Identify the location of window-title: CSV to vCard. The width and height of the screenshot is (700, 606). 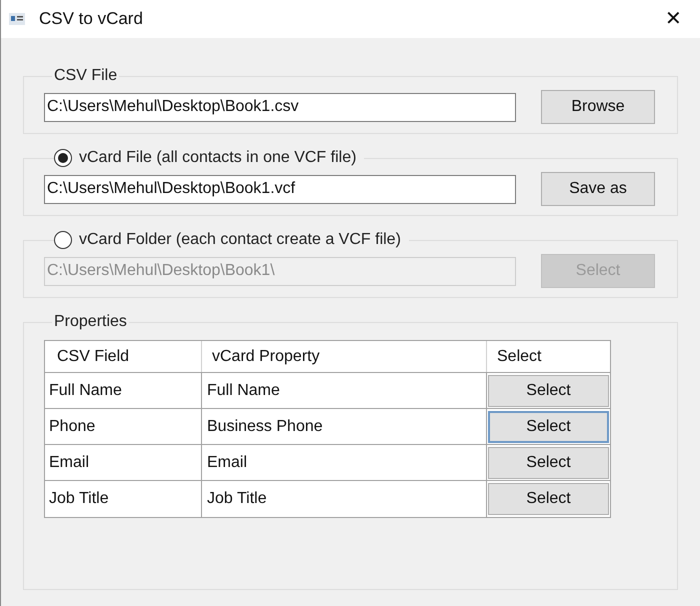
(91, 19).